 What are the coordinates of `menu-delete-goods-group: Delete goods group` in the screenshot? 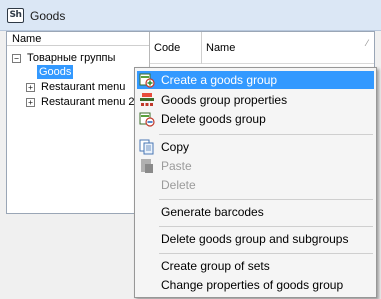 It's located at (255, 119).